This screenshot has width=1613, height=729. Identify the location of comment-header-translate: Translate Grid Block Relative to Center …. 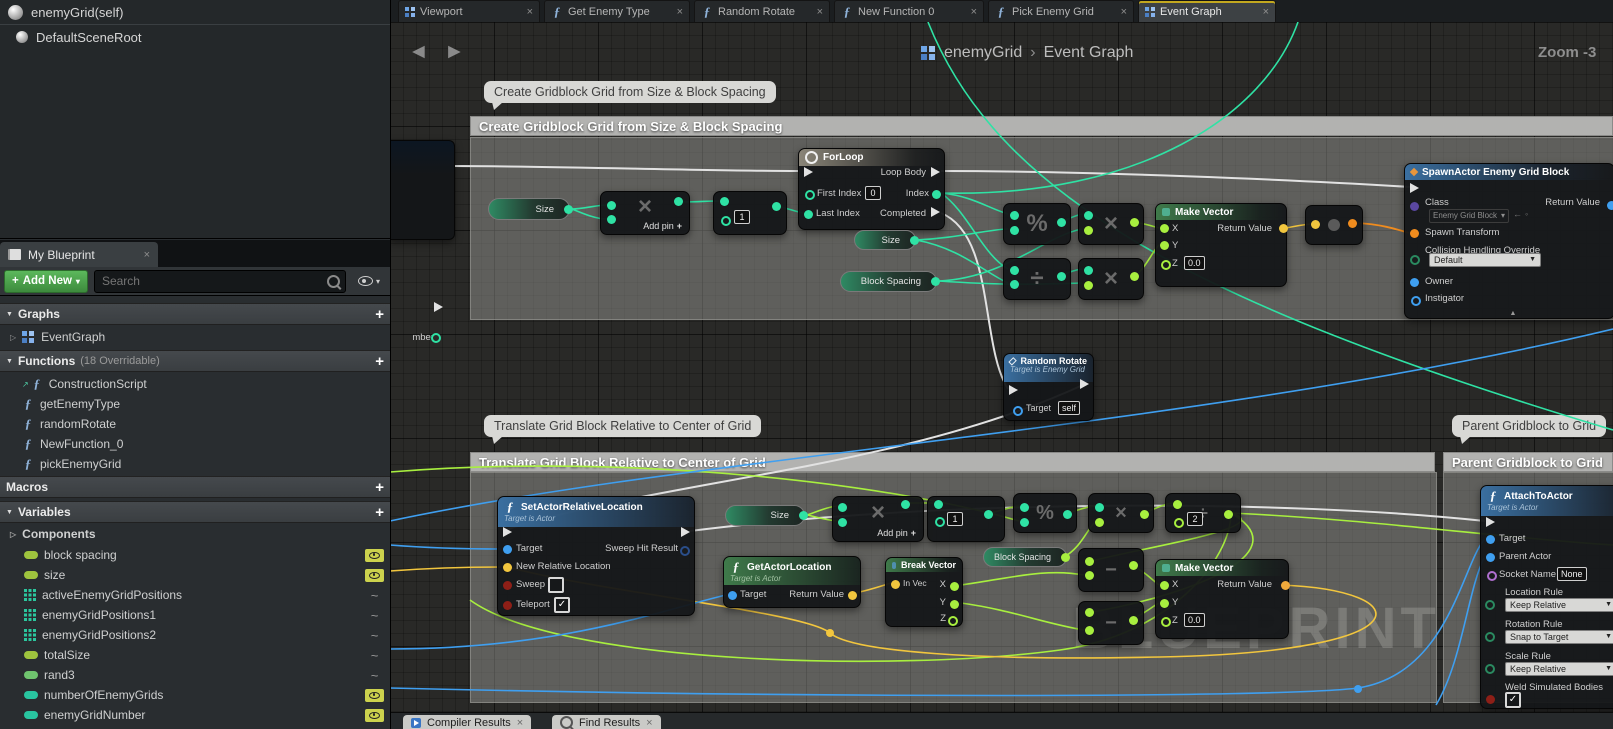
(952, 462).